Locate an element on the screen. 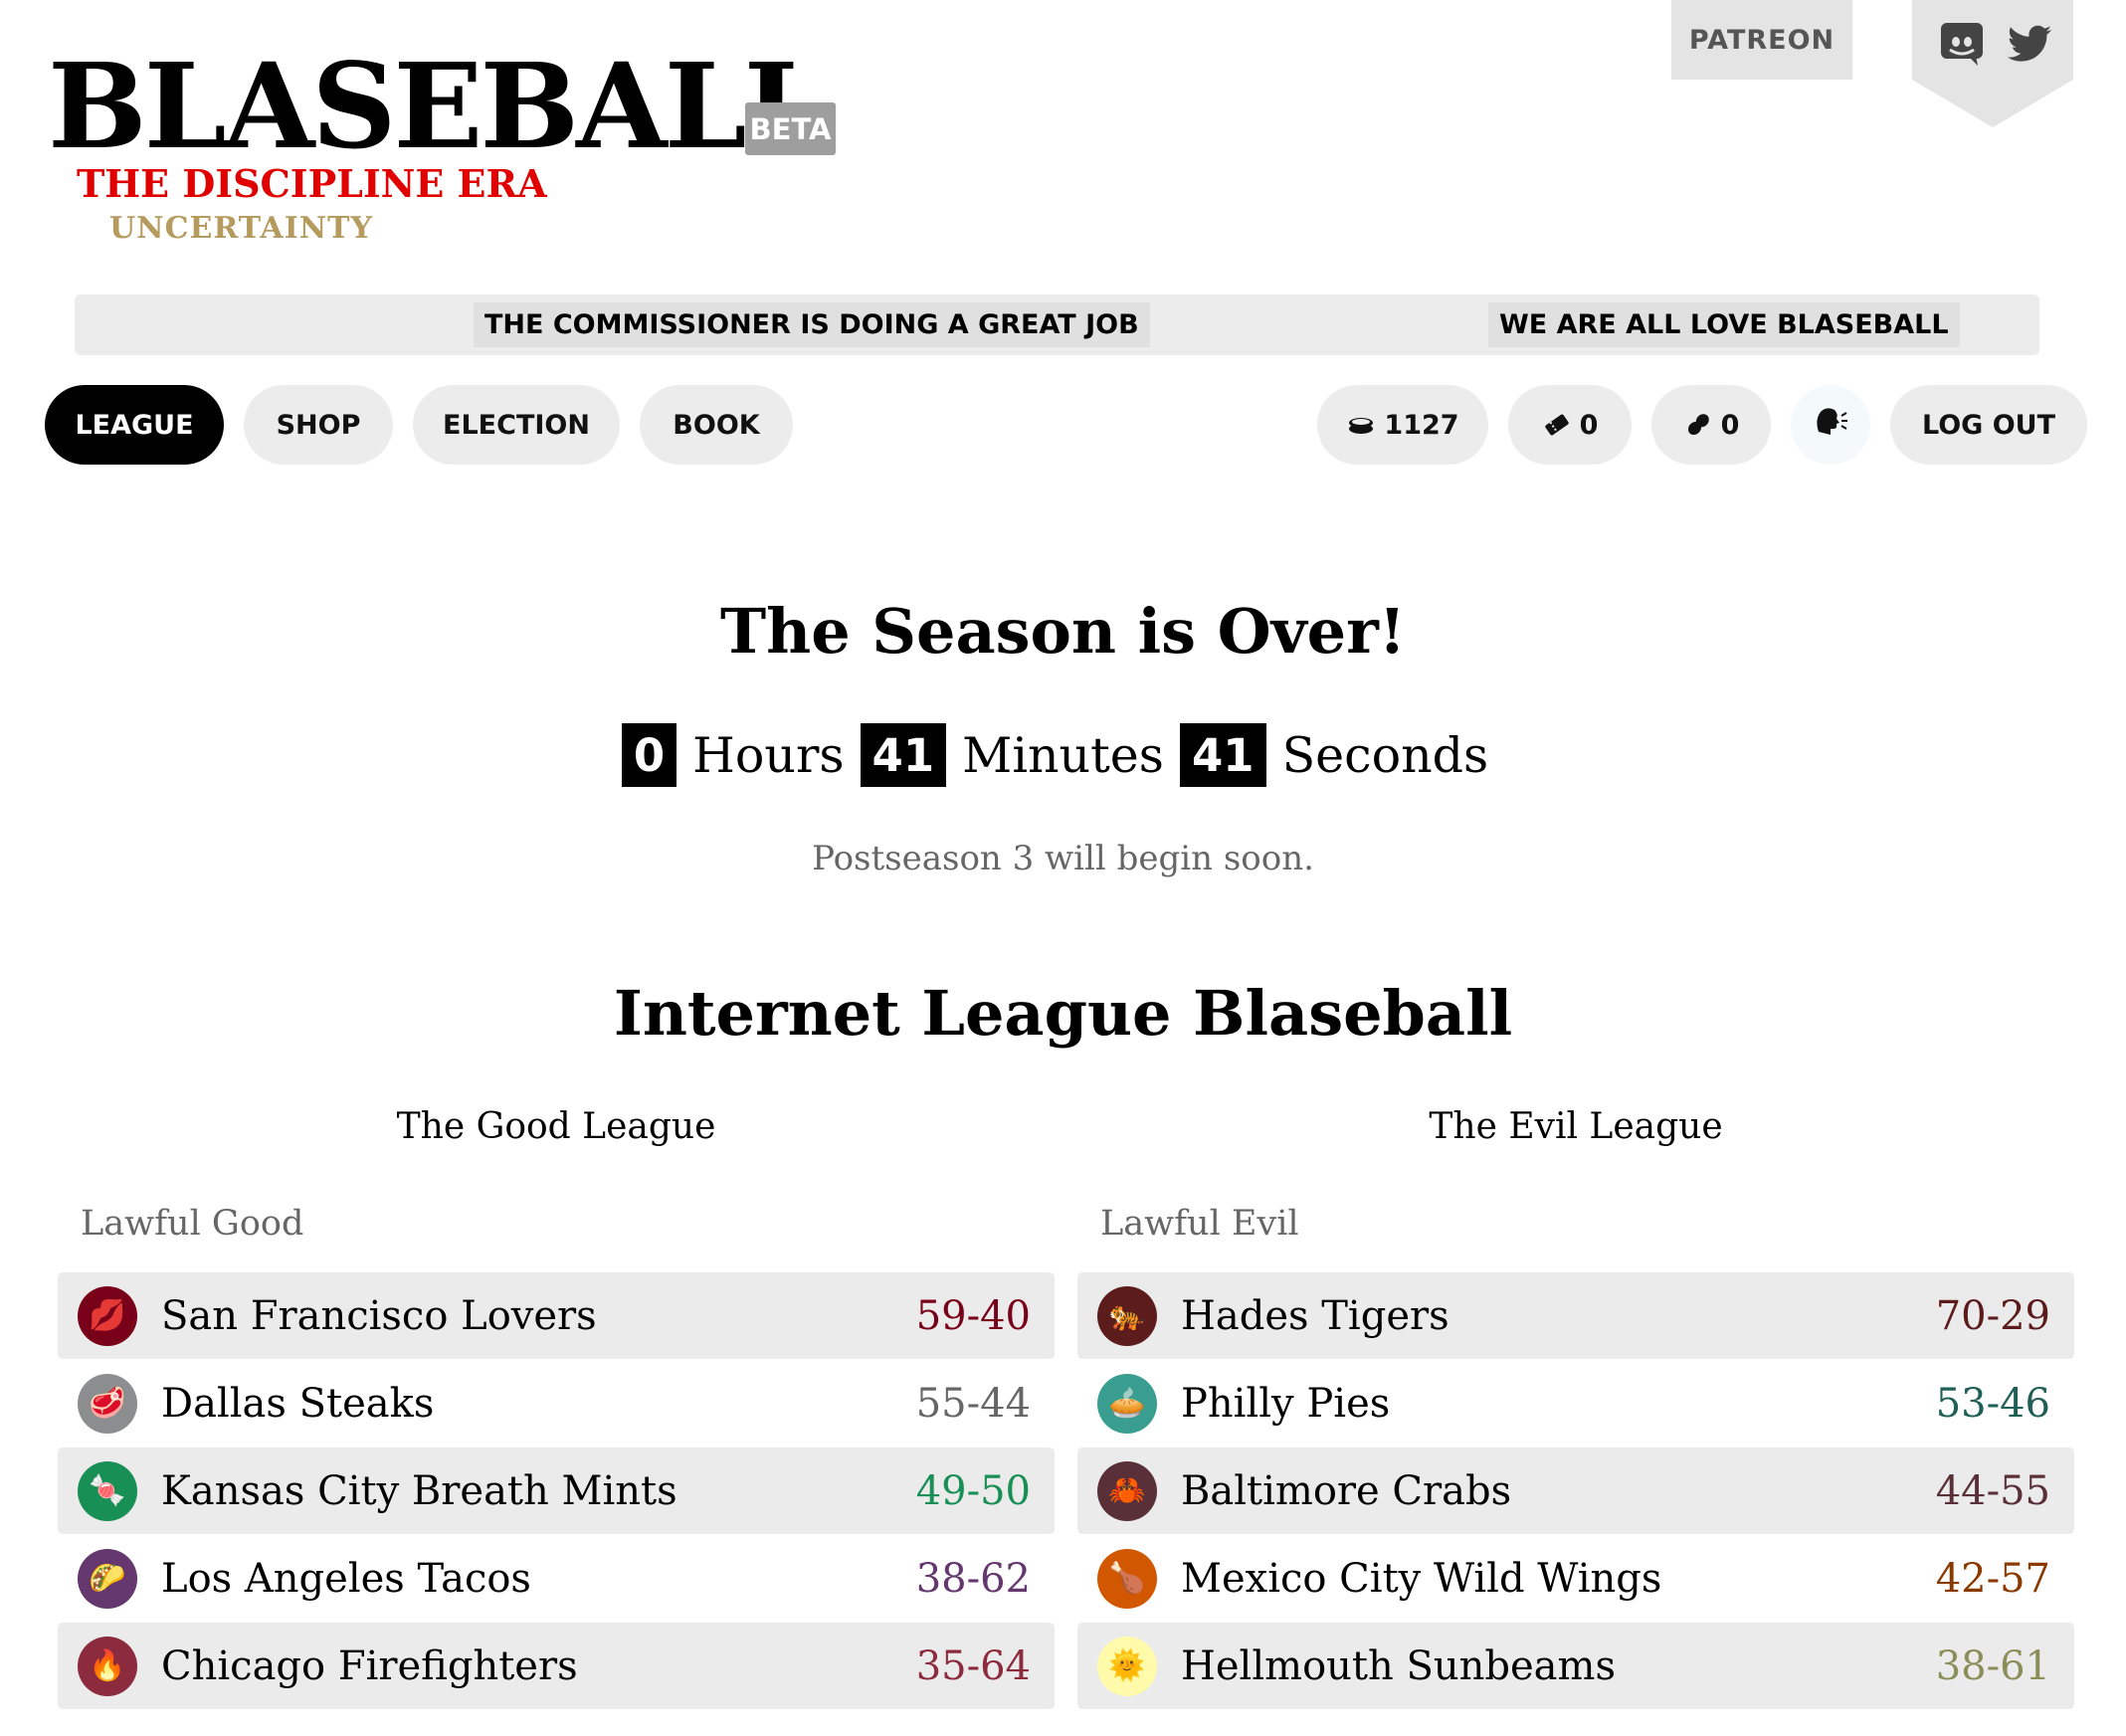  peanuts-button: 0 is located at coordinates (1711, 425).